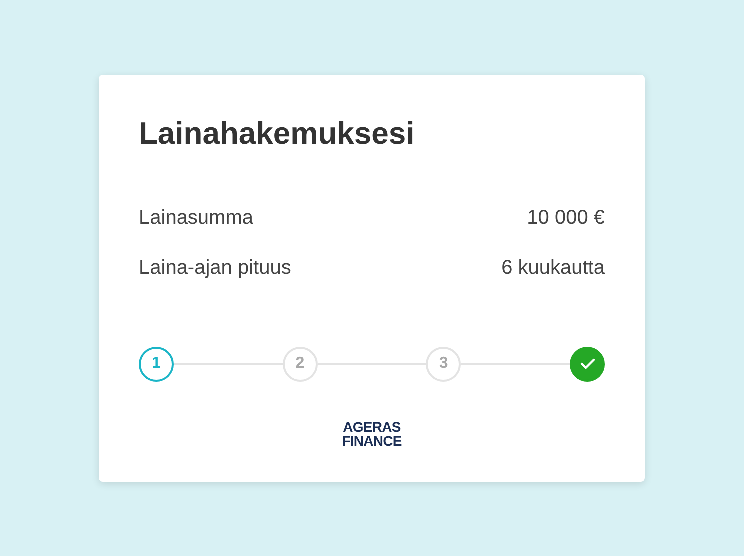 This screenshot has width=744, height=556. I want to click on detail-value: 6 kuukautta, so click(553, 268).